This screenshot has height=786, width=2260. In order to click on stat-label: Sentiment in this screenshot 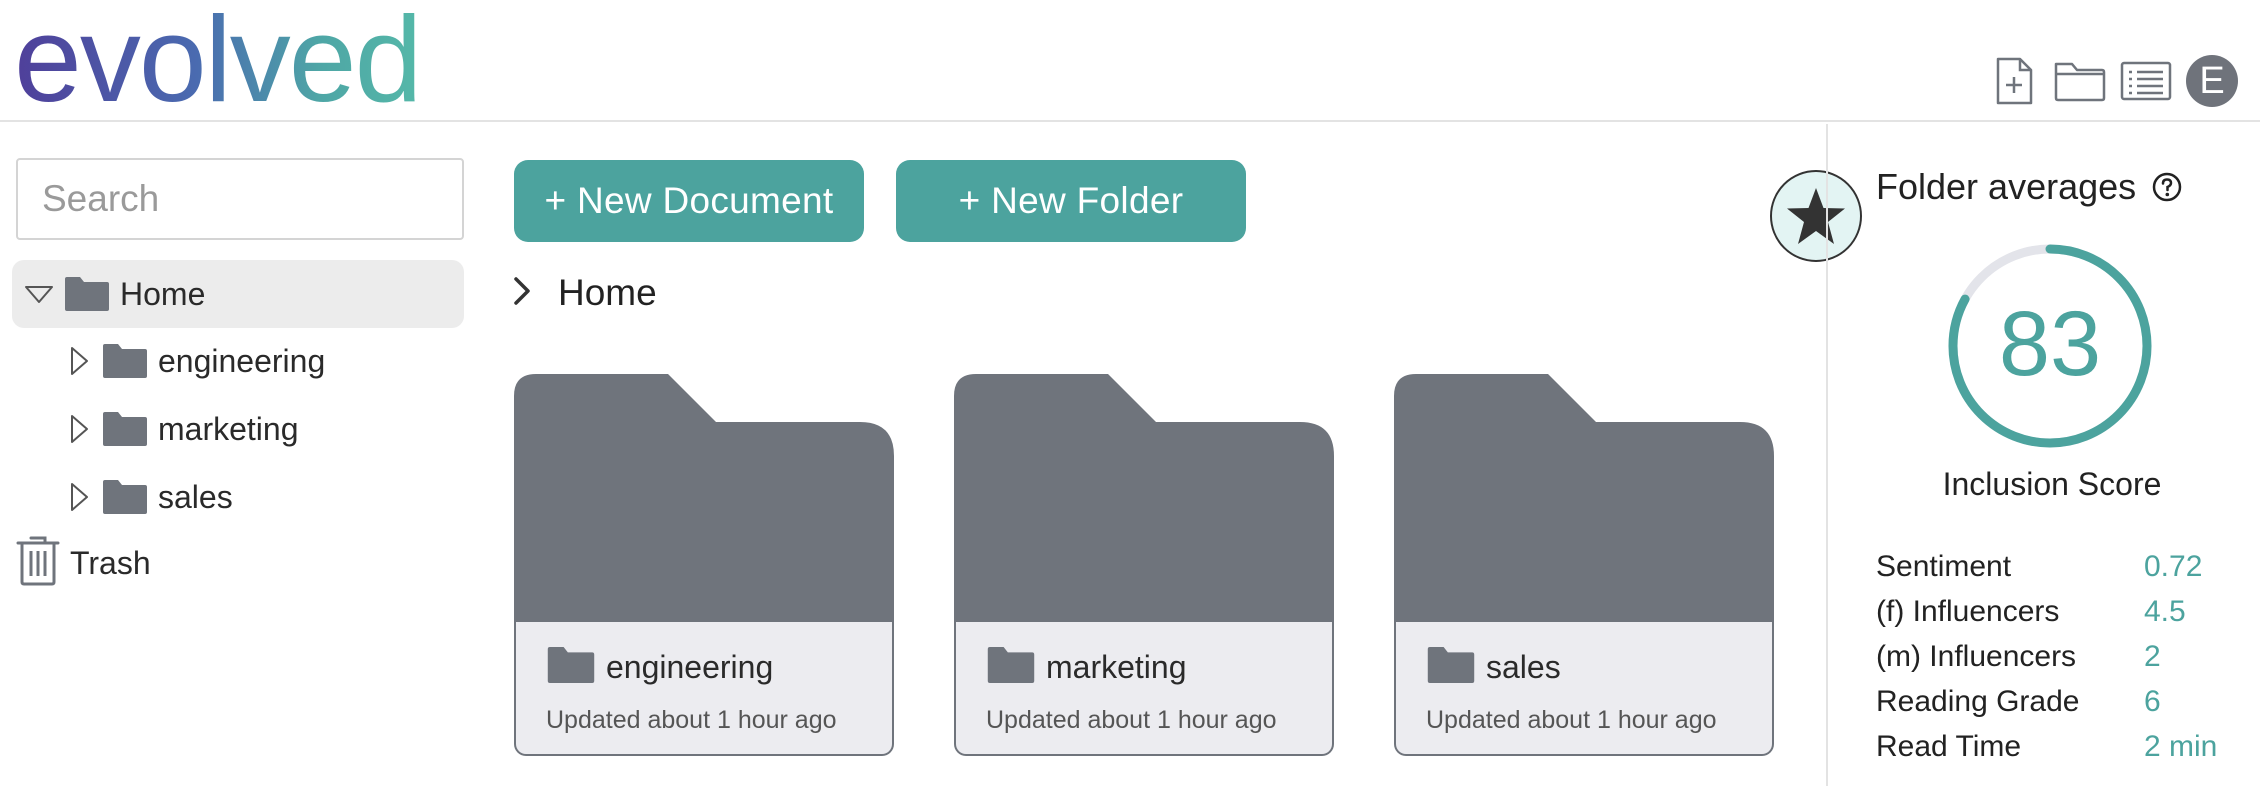, I will do `click(1944, 566)`.